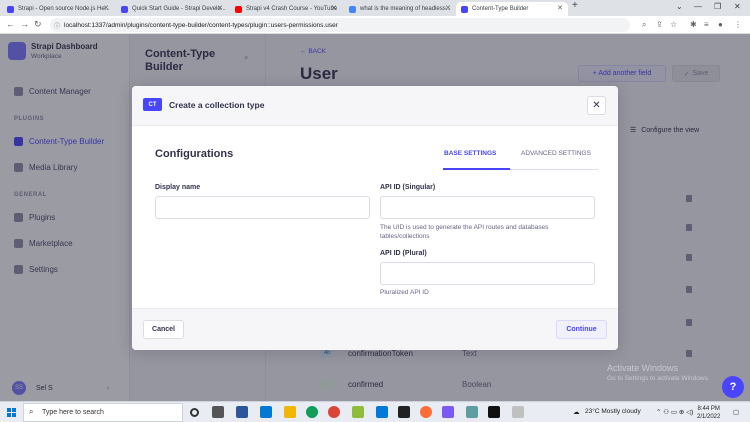 This screenshot has height=422, width=750. I want to click on minimize-icon: —, so click(698, 6).